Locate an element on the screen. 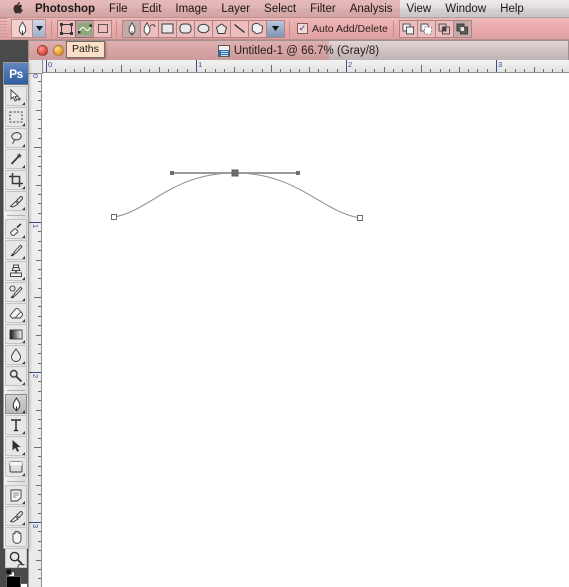  shape-options-dropdown-arrow-icon is located at coordinates (275, 28).